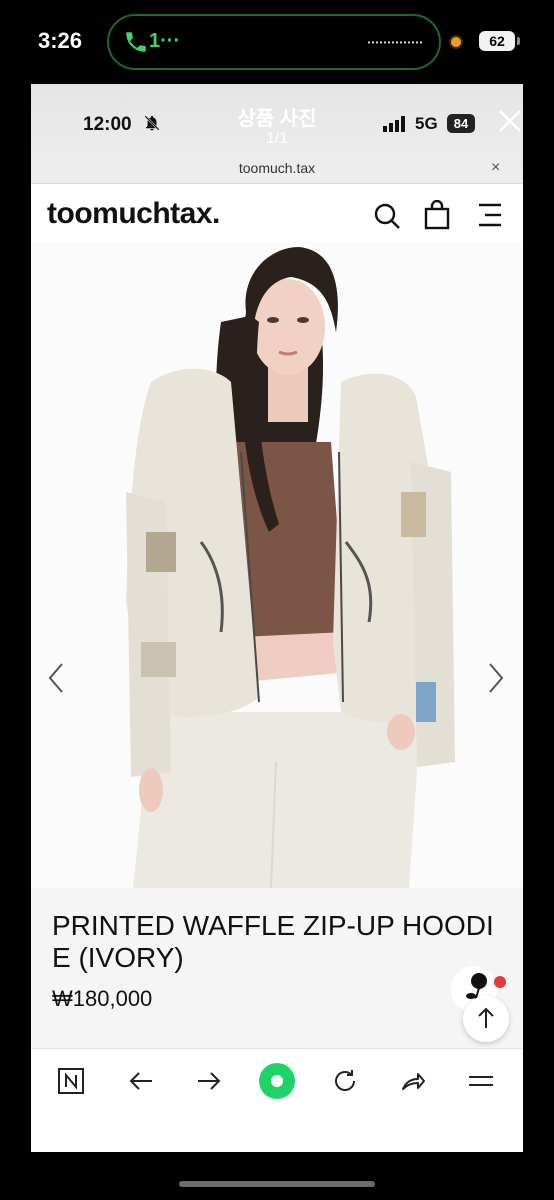  Describe the element at coordinates (426, 123) in the screenshot. I see `network-type: 5G` at that location.